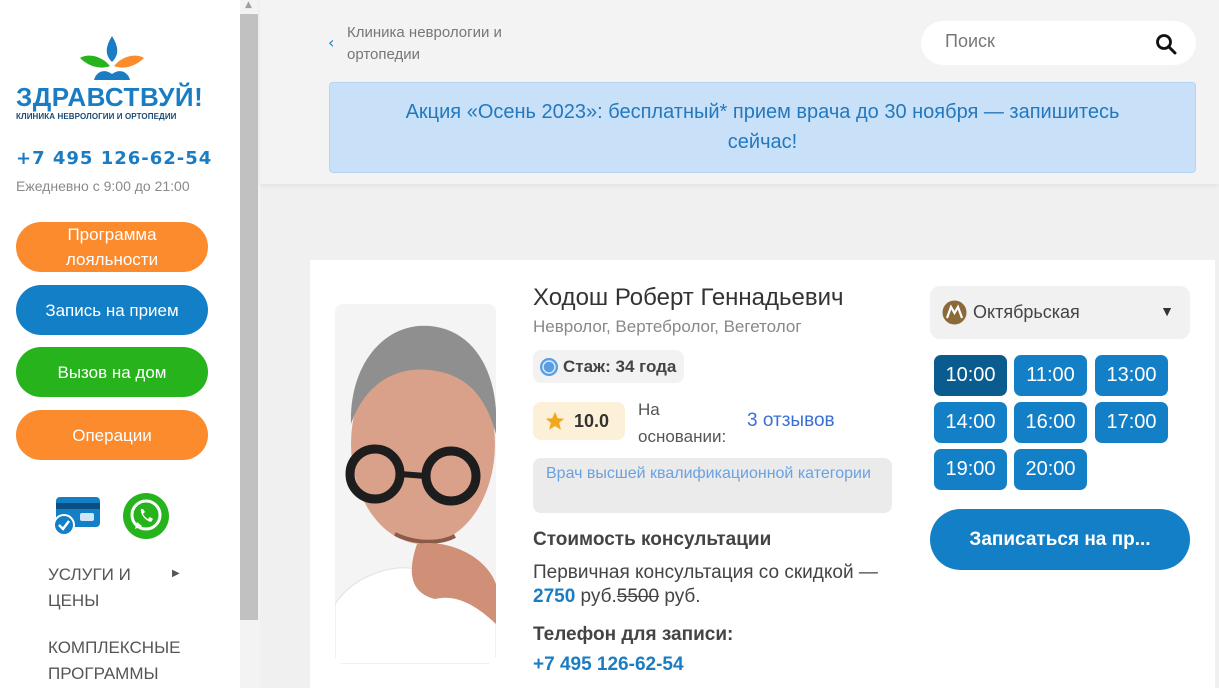  Describe the element at coordinates (176, 573) in the screenshot. I see `chevron-right-icon: ▶` at that location.